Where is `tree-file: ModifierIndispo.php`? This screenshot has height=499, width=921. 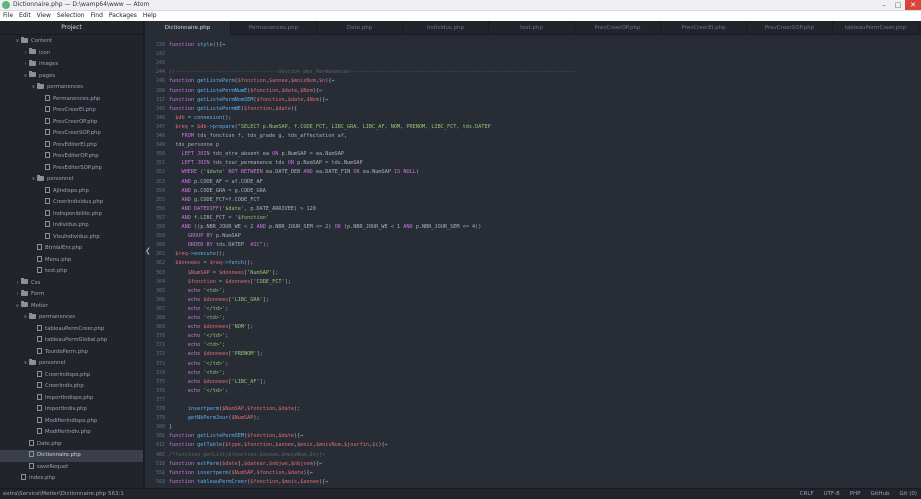 tree-file: ModifierIndispo.php is located at coordinates (71, 422).